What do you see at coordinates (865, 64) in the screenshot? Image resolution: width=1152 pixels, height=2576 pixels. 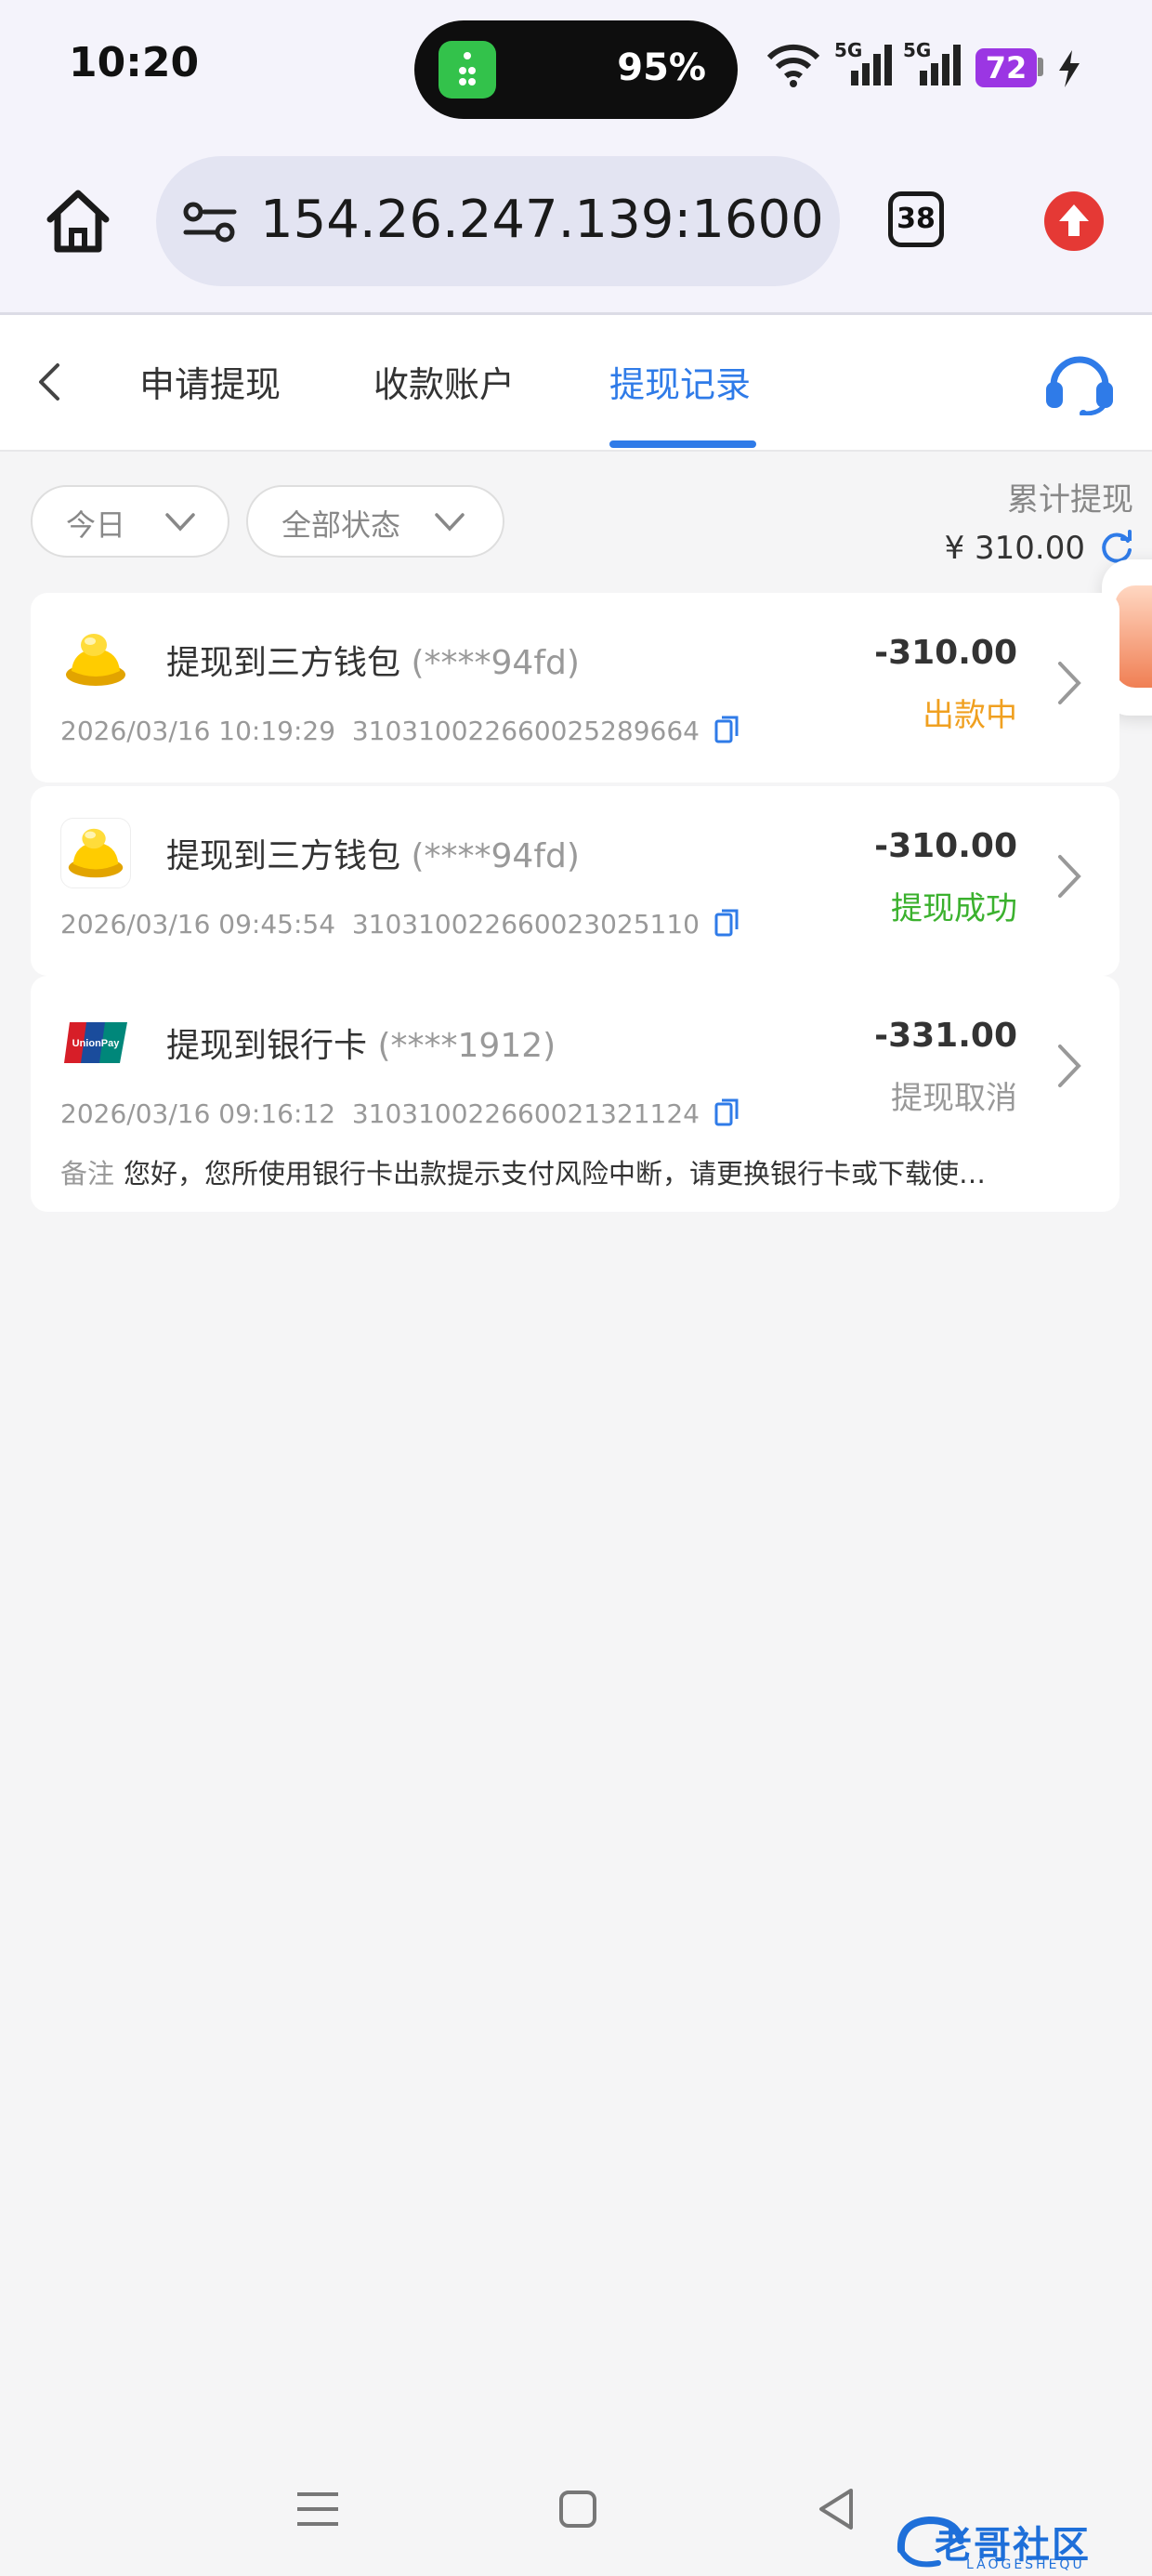 I see `signal-icon-1: 5G` at bounding box center [865, 64].